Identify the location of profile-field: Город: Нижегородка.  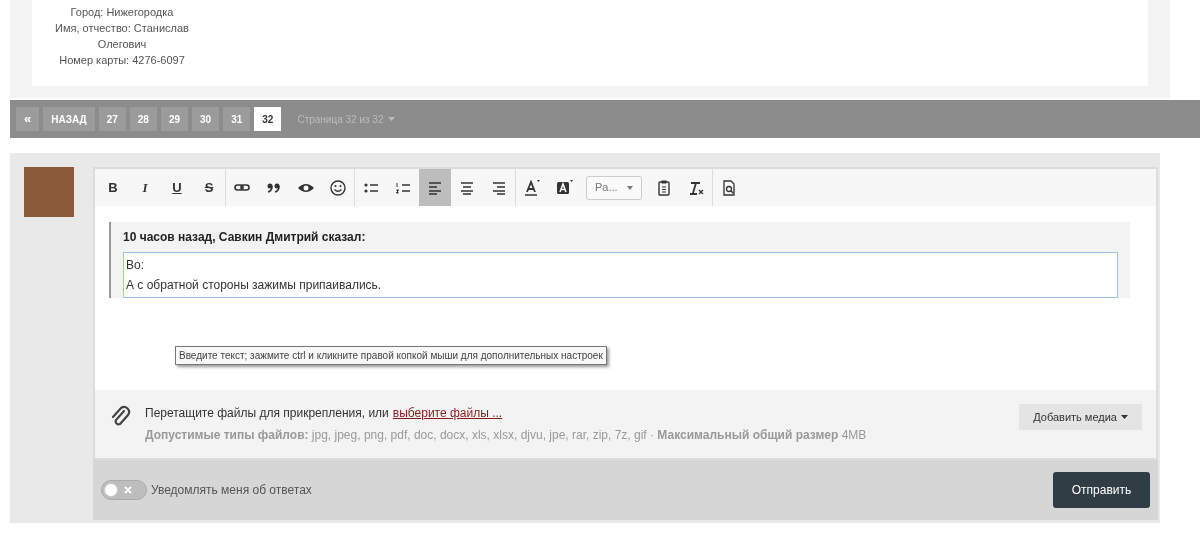
(122, 12).